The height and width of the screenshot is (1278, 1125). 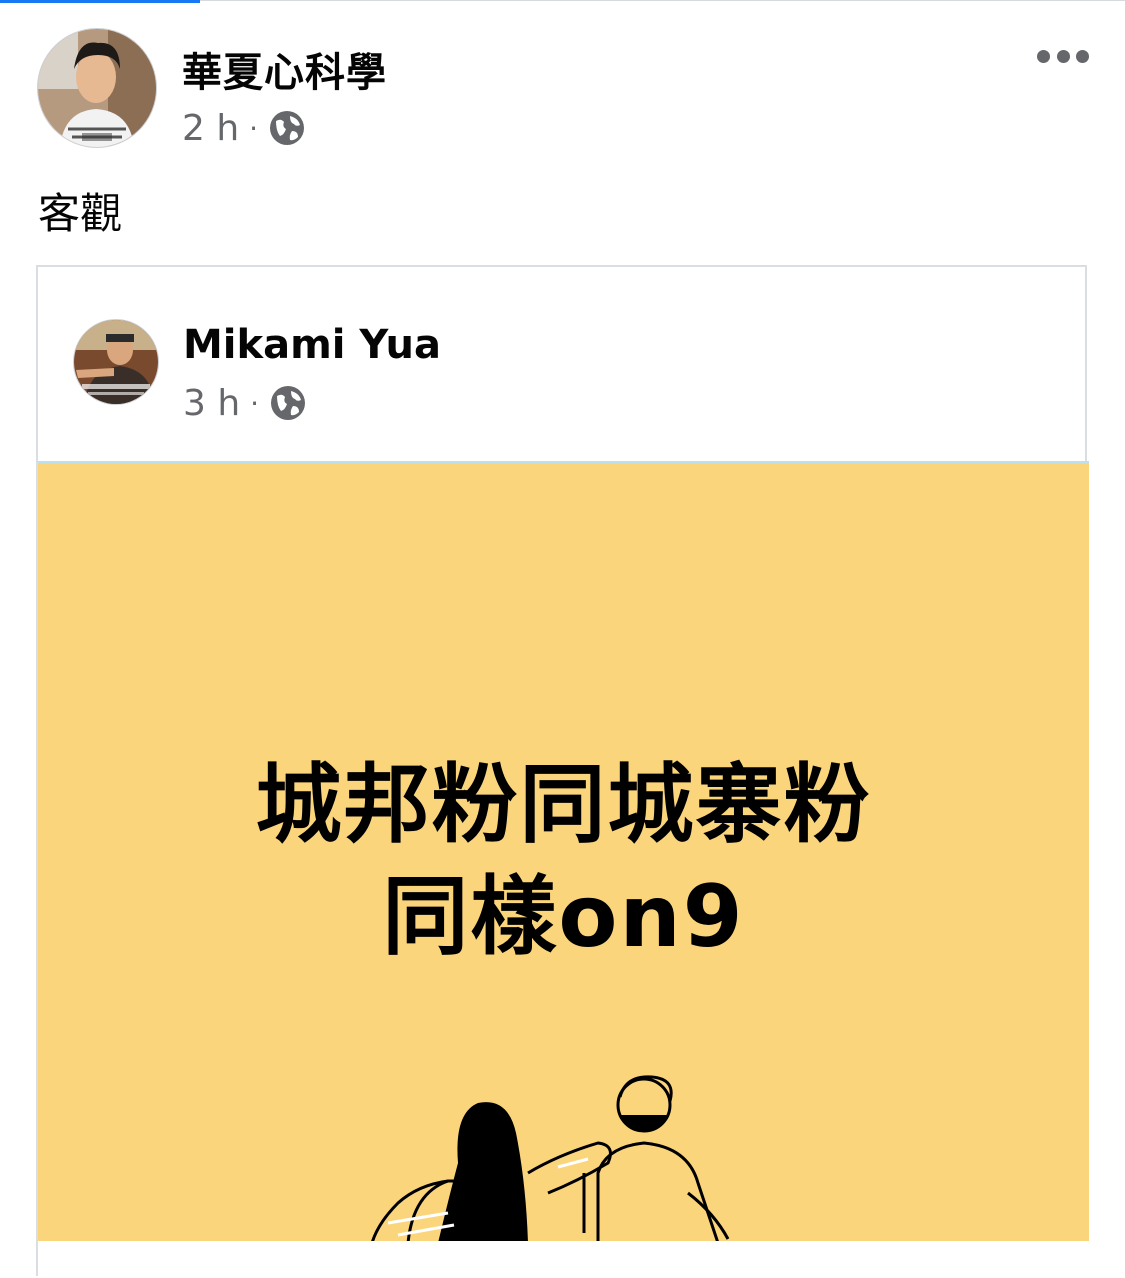 What do you see at coordinates (116, 362) in the screenshot?
I see `shared-author-avatar` at bounding box center [116, 362].